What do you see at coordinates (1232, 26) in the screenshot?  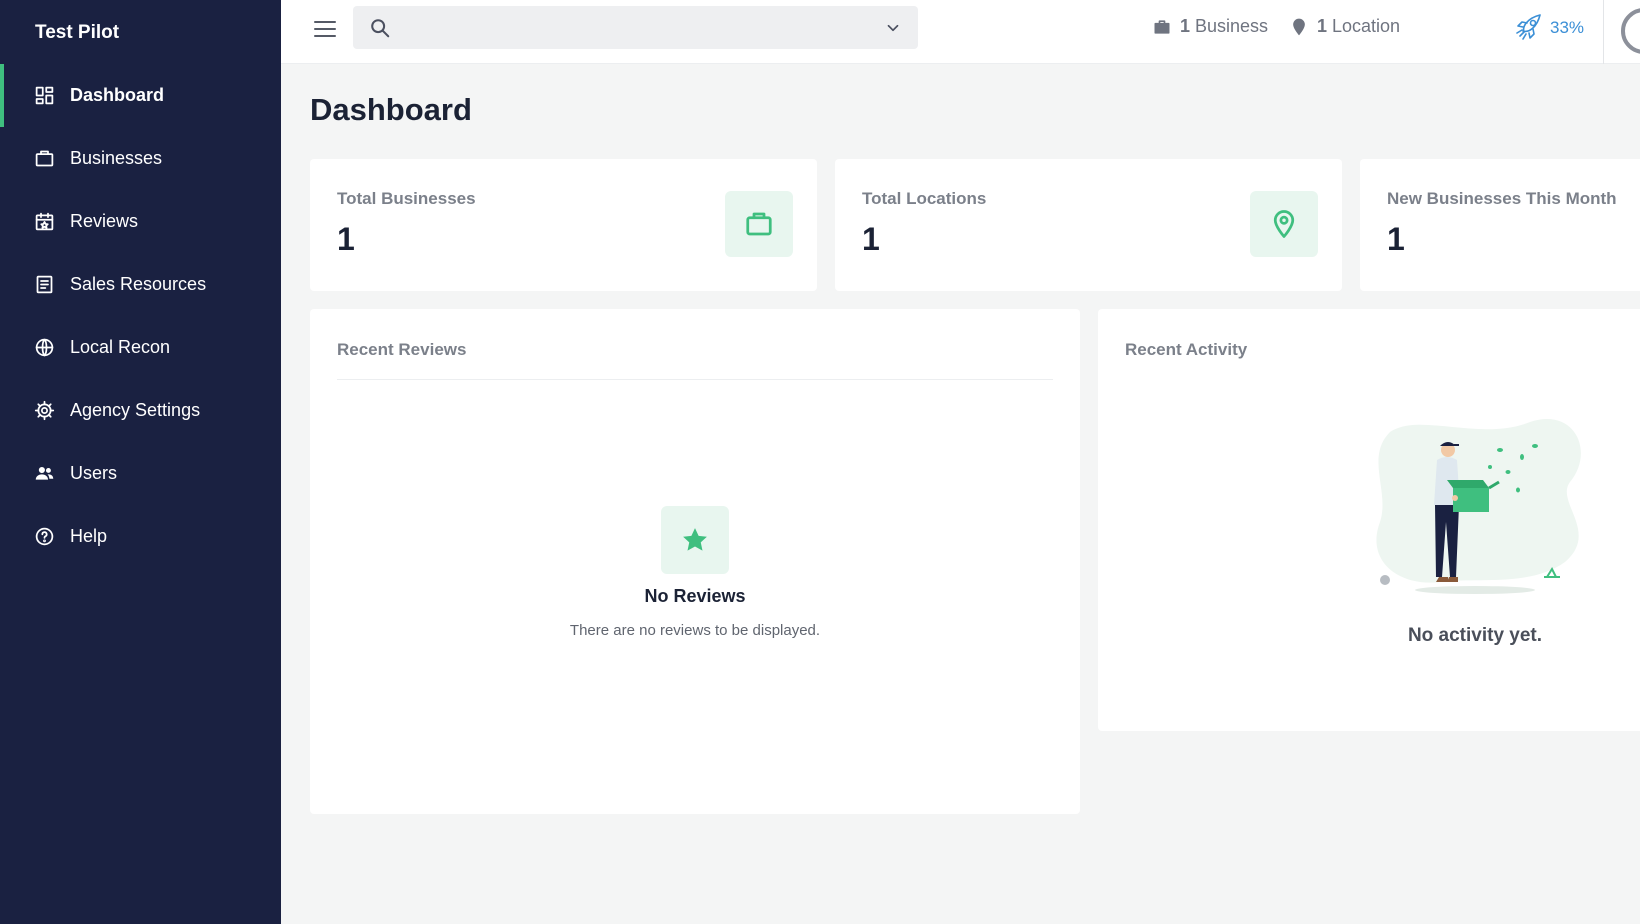 I see `business-count-label: Business` at bounding box center [1232, 26].